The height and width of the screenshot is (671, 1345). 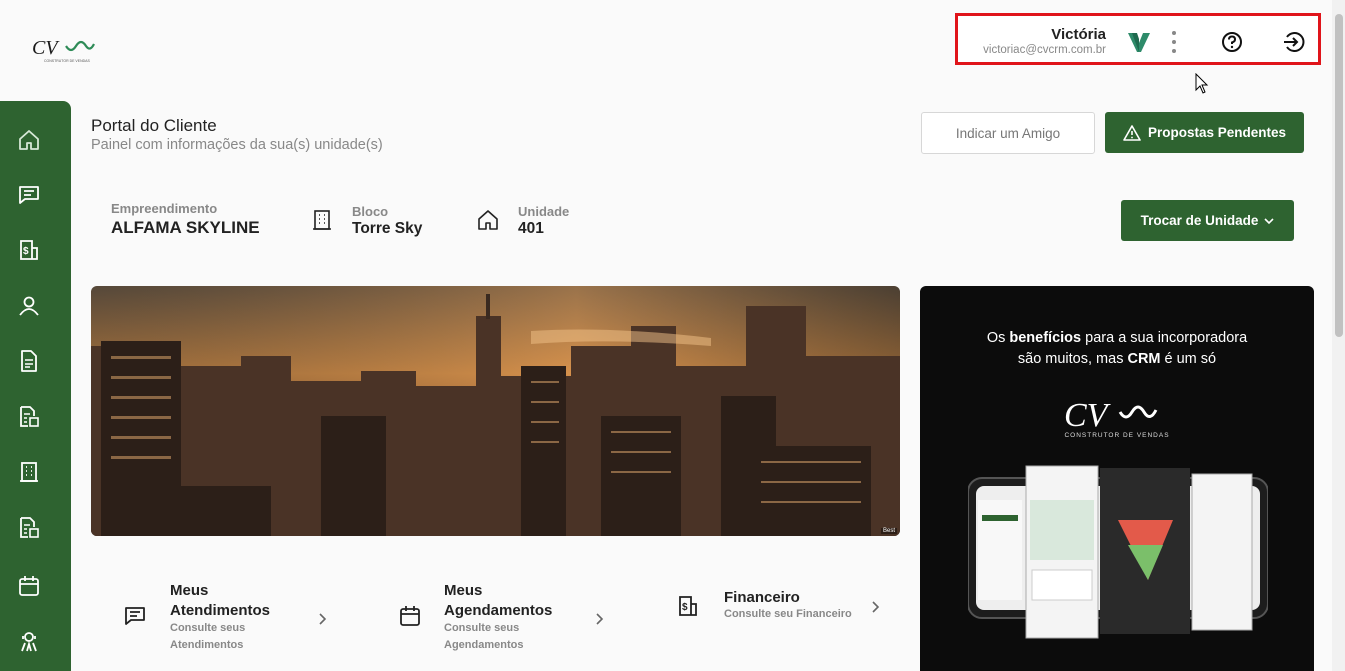 I want to click on document-icon, so click(x=29, y=361).